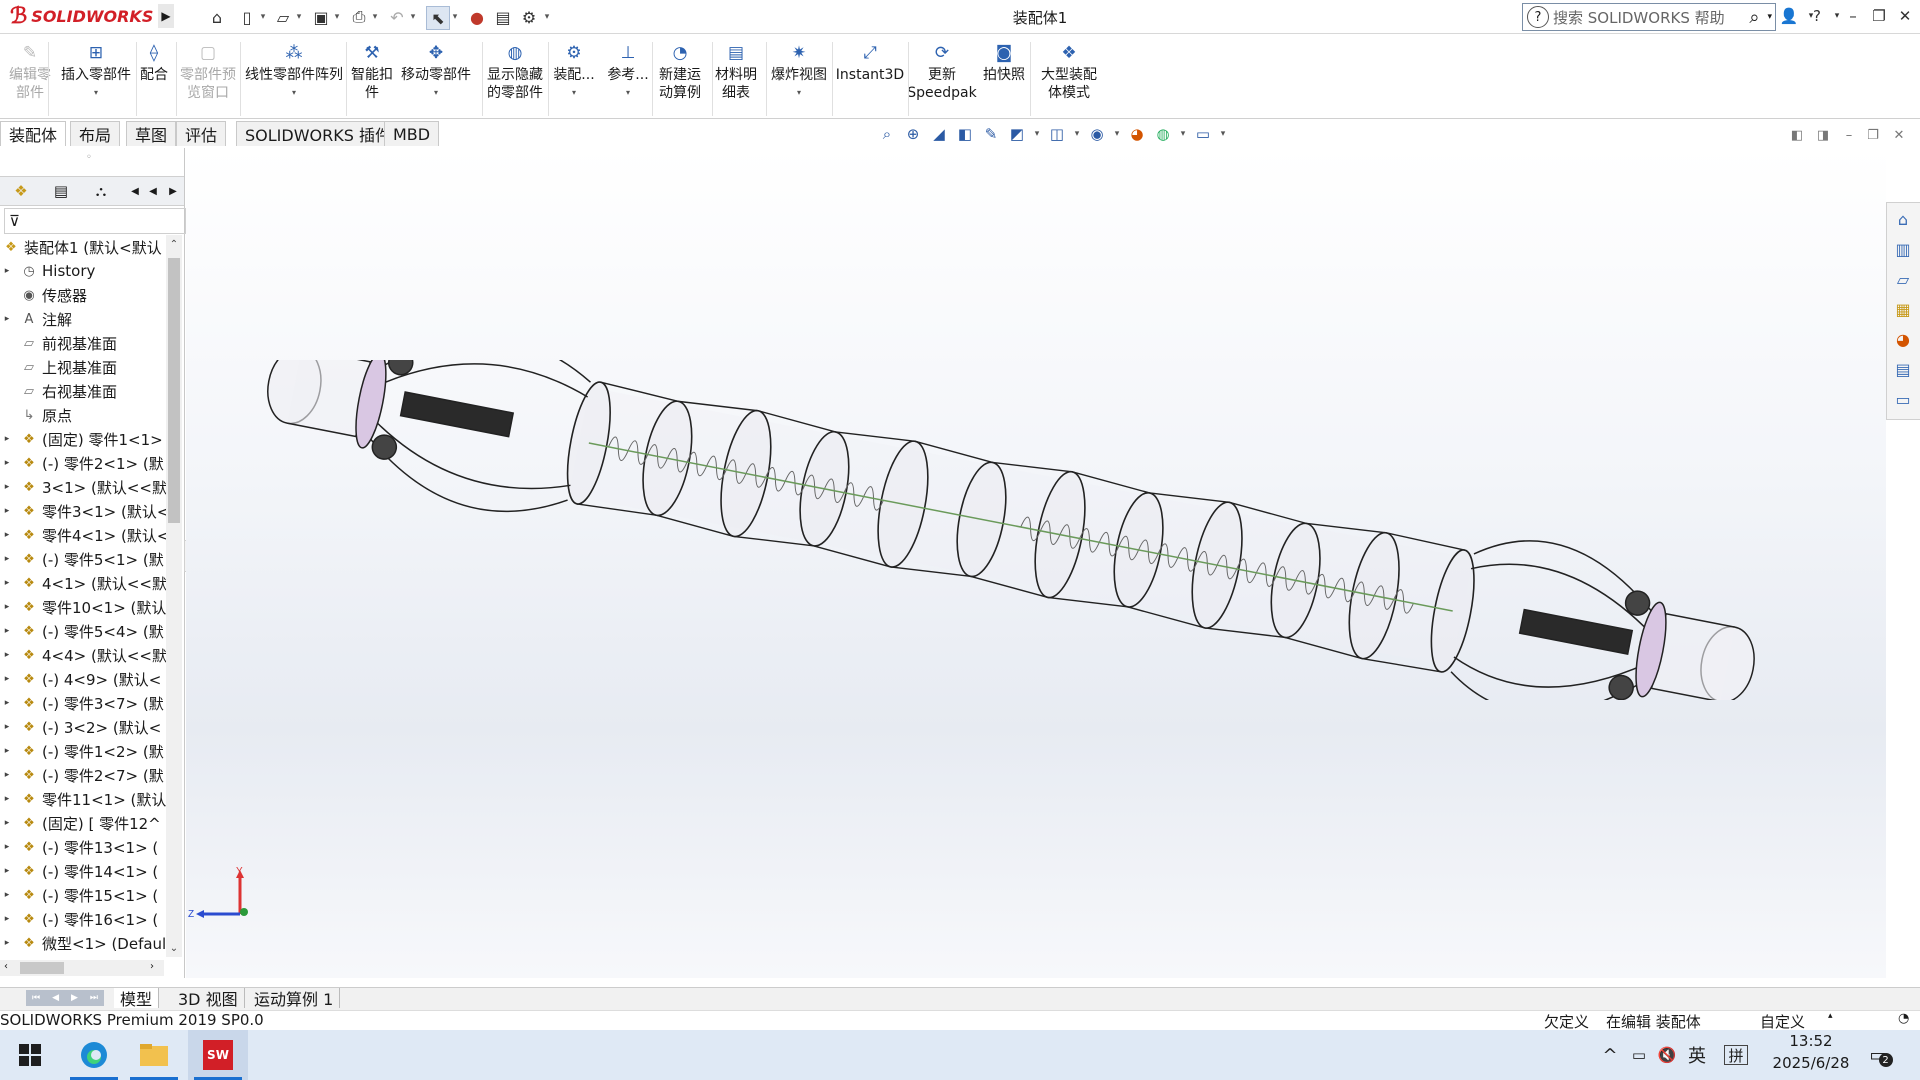 The image size is (1920, 1080). What do you see at coordinates (1769, 17) in the screenshot?
I see `search-dropdown-icon: ▾` at bounding box center [1769, 17].